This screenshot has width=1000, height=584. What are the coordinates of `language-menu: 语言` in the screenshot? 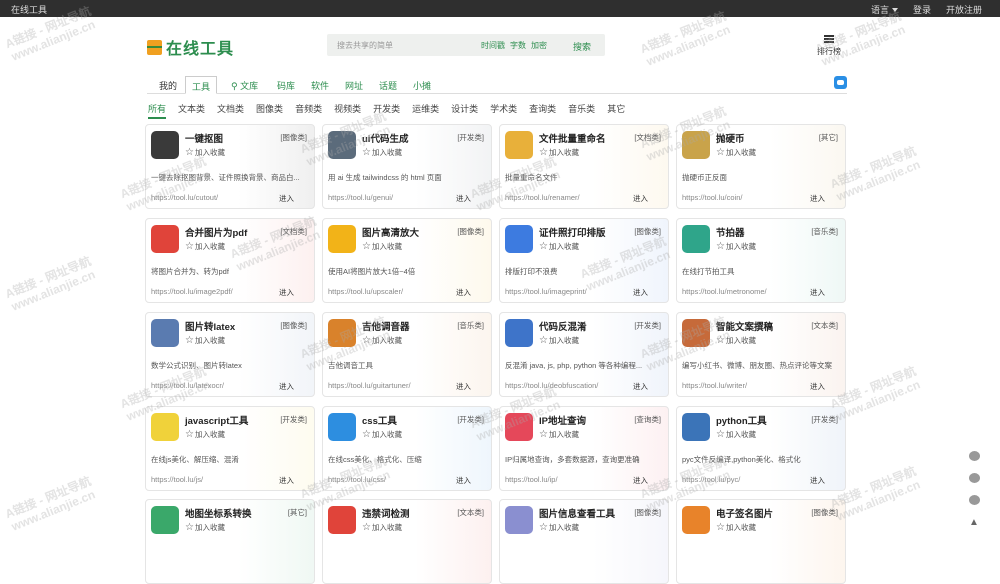 It's located at (884, 9).